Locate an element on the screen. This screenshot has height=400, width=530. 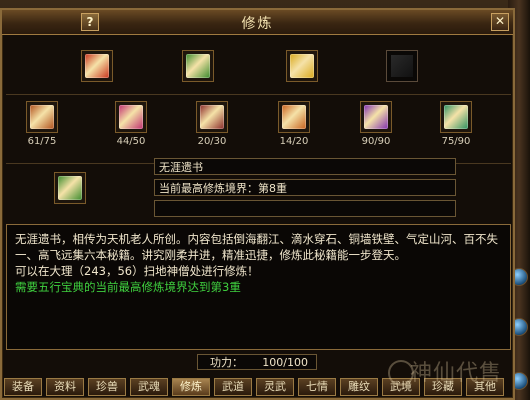
extra-info is located at coordinates (305, 208).